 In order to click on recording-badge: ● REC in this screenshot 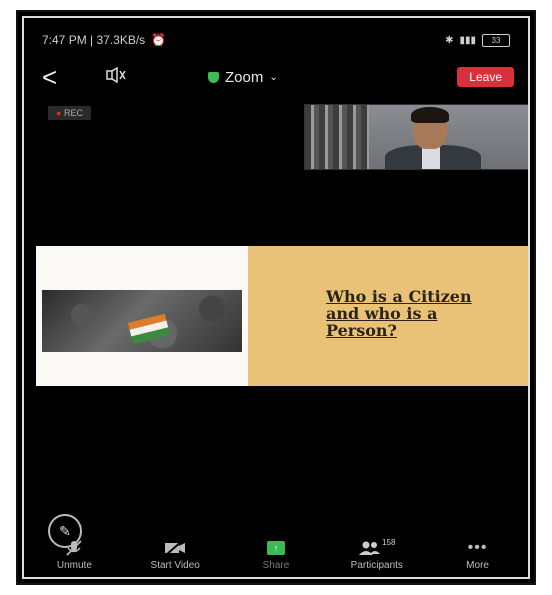, I will do `click(69, 113)`.